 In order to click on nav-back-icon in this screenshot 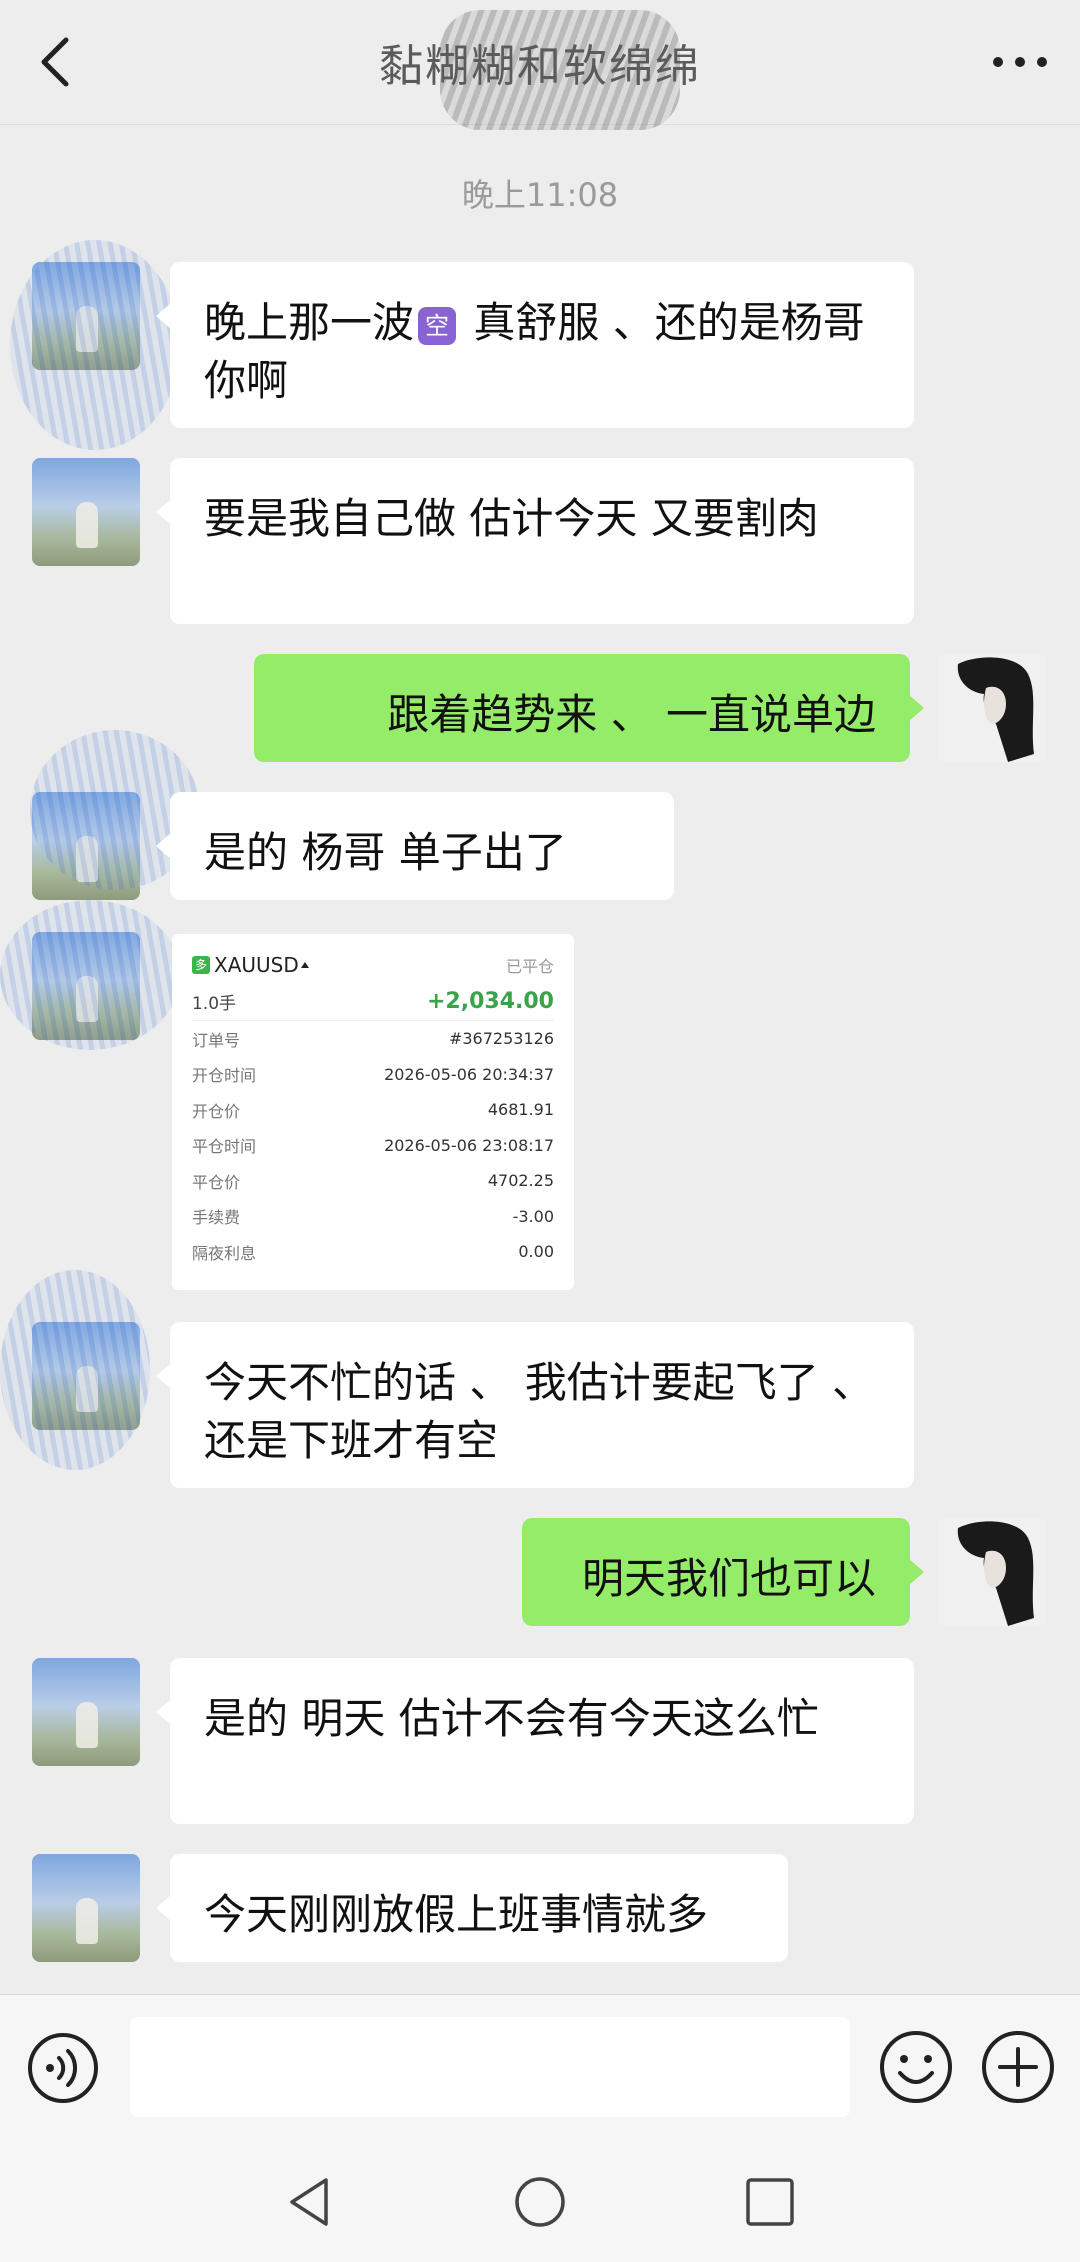, I will do `click(310, 2202)`.